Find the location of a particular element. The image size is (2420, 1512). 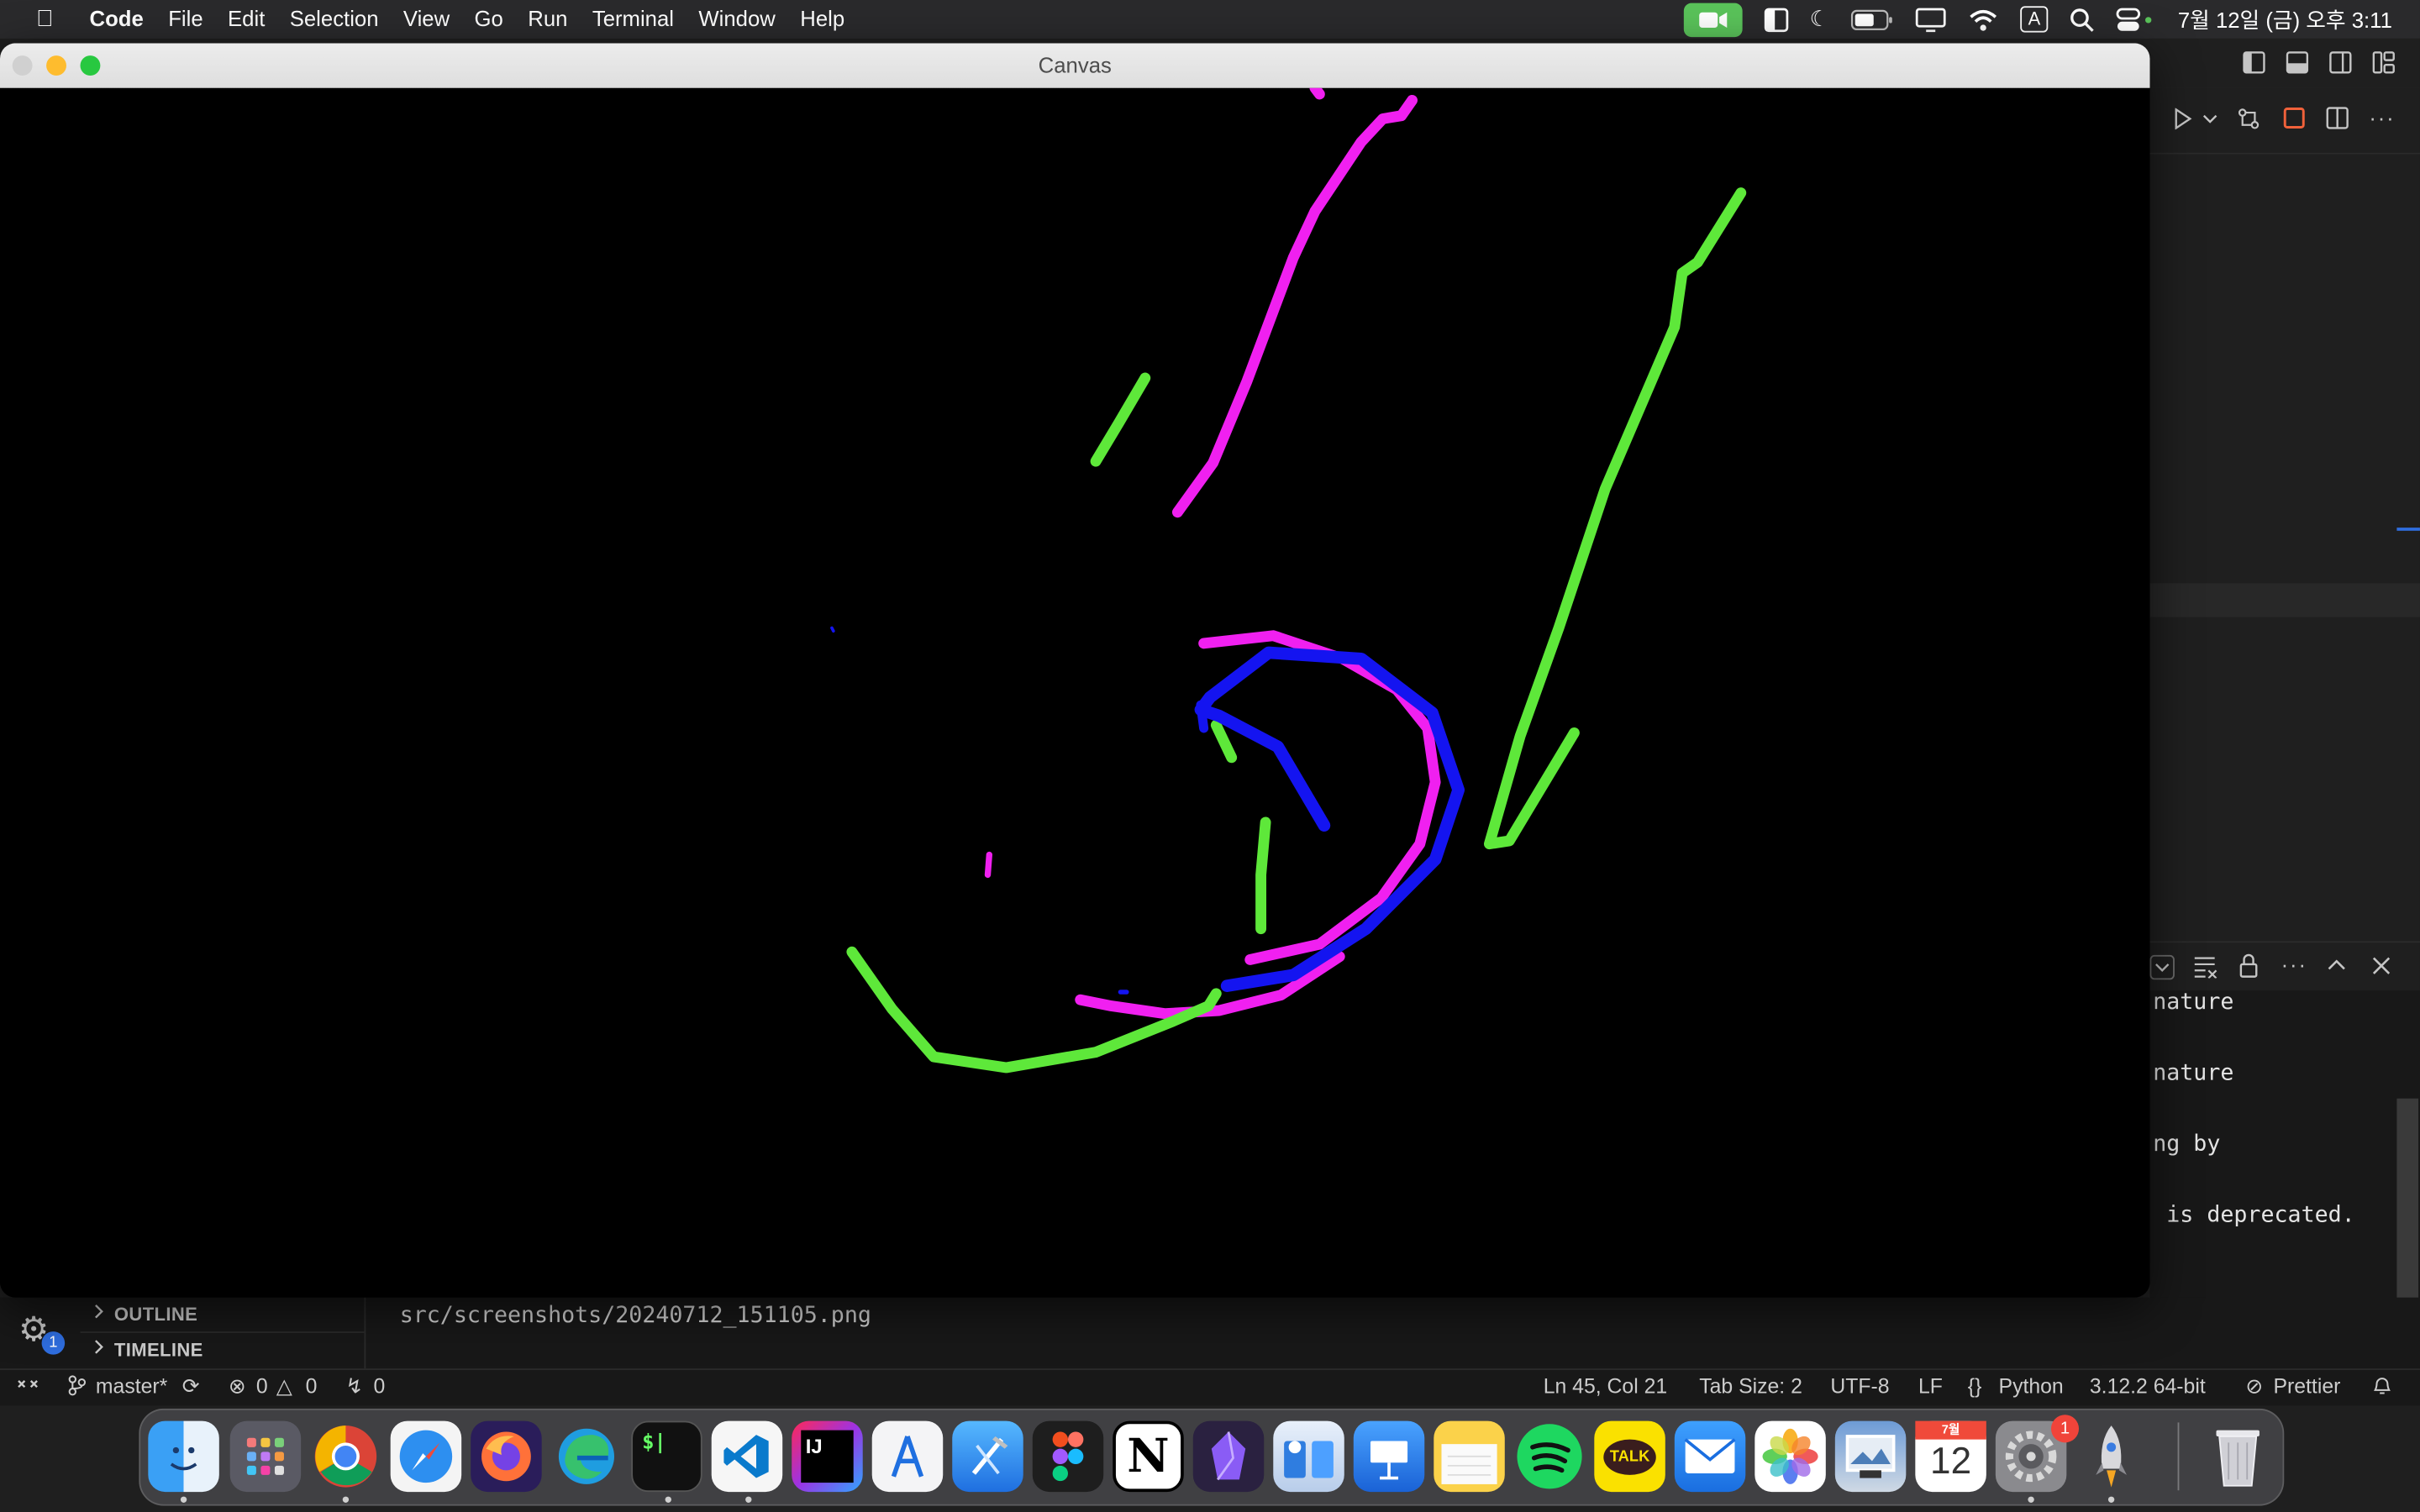

warning-icon: △ is located at coordinates (284, 1386).